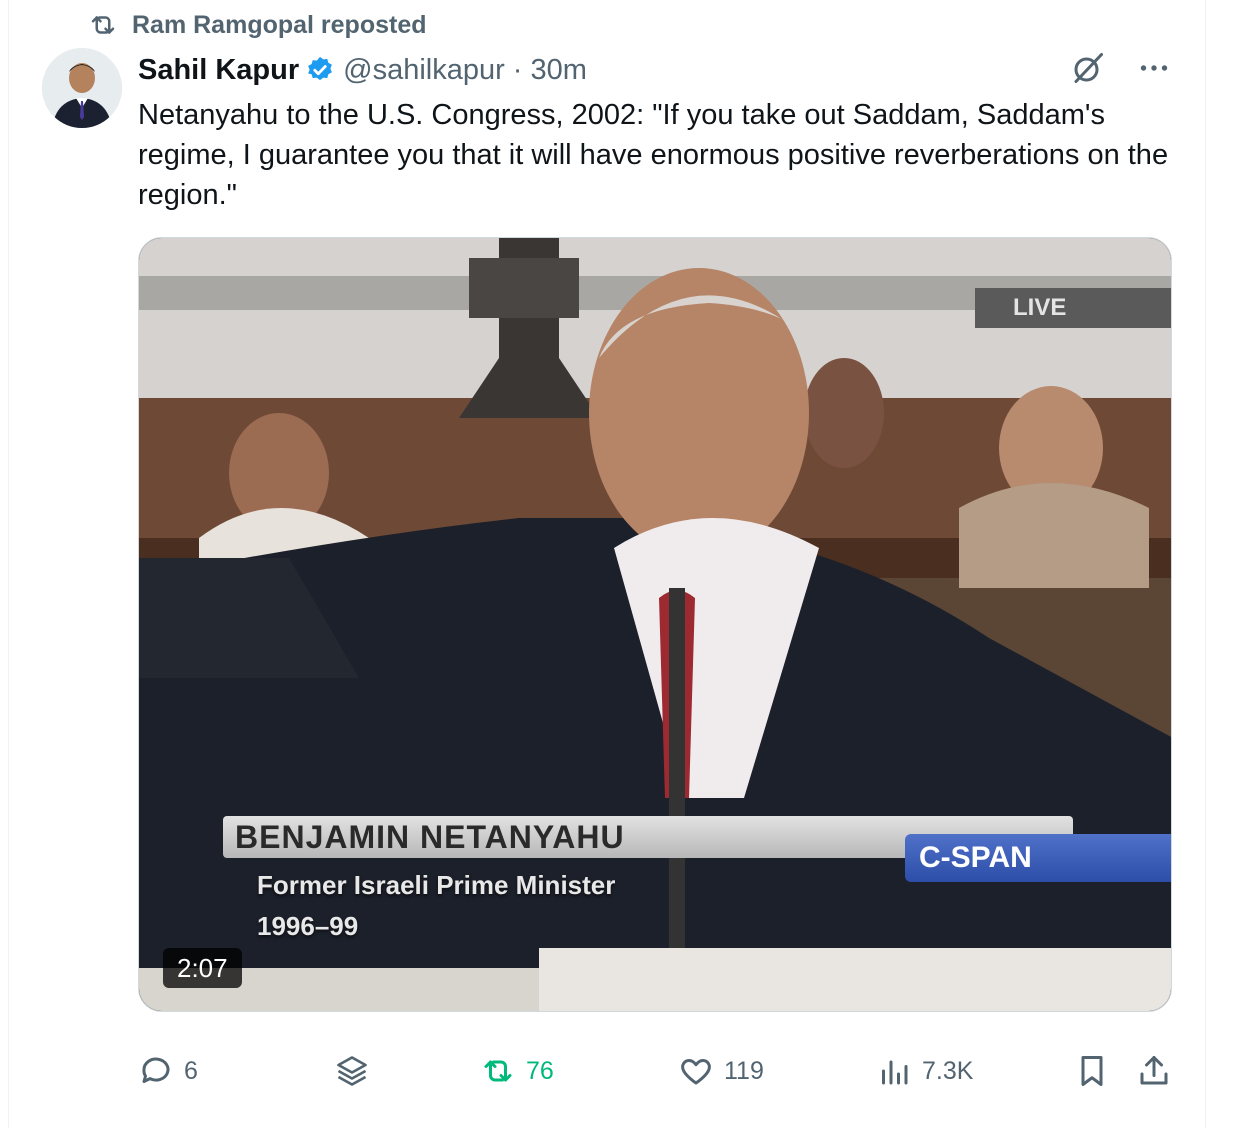  Describe the element at coordinates (540, 1070) in the screenshot. I see `repost-count: 76` at that location.